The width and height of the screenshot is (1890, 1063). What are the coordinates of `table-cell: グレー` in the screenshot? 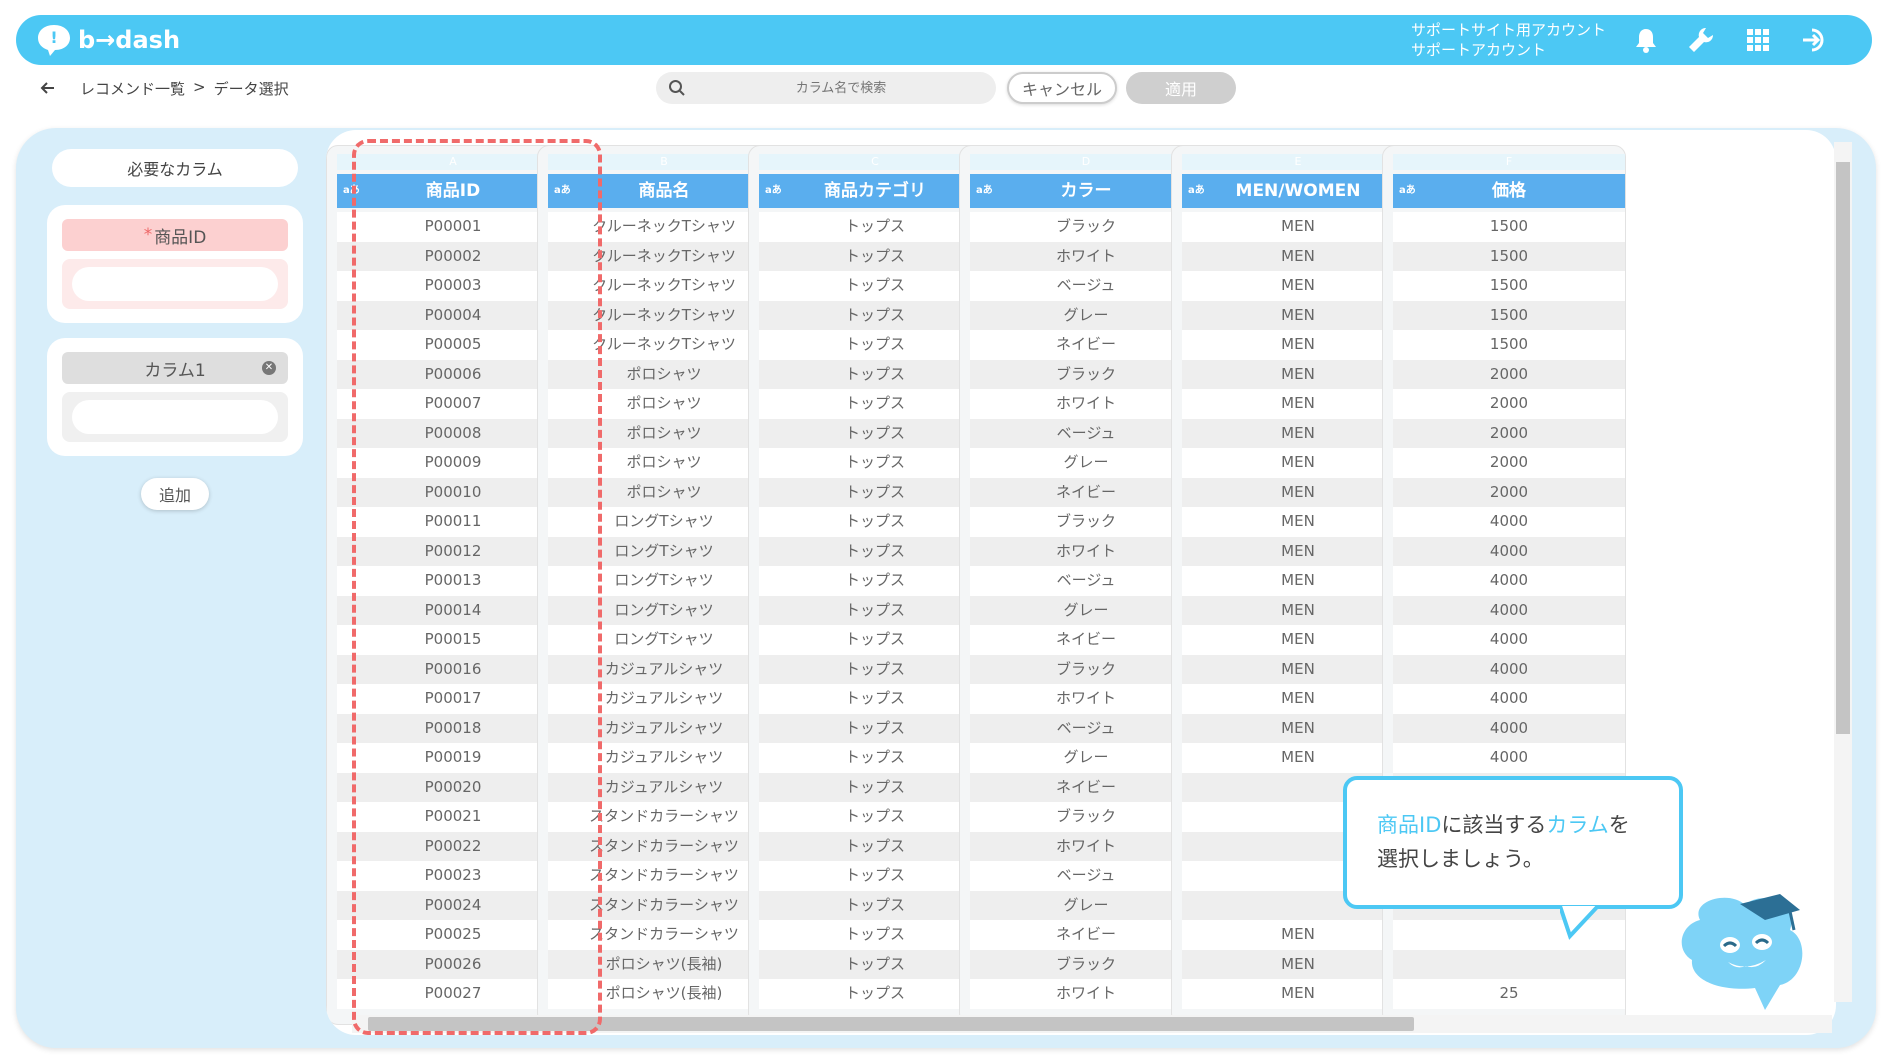 It's located at (1086, 758).